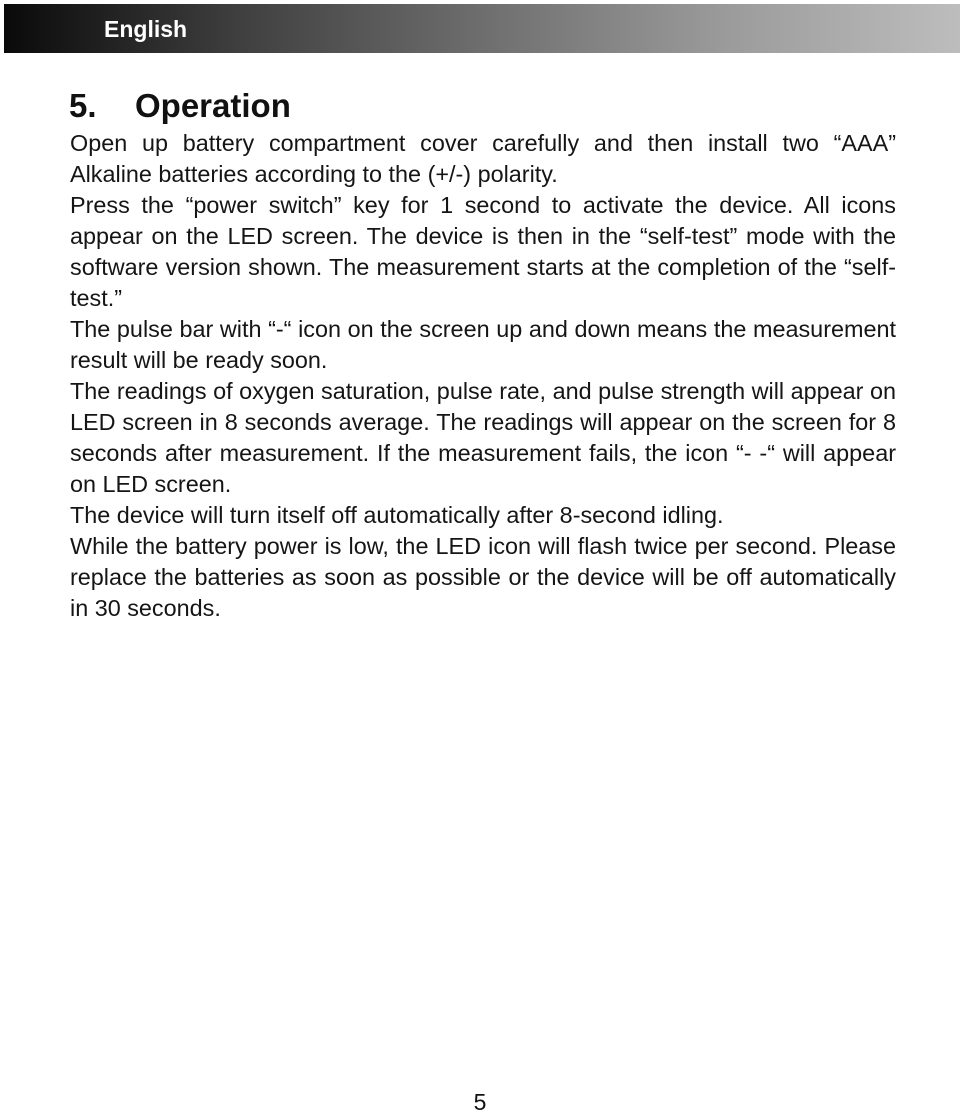 The height and width of the screenshot is (1119, 960). What do you see at coordinates (83, 105) in the screenshot?
I see `section-number: 5.` at bounding box center [83, 105].